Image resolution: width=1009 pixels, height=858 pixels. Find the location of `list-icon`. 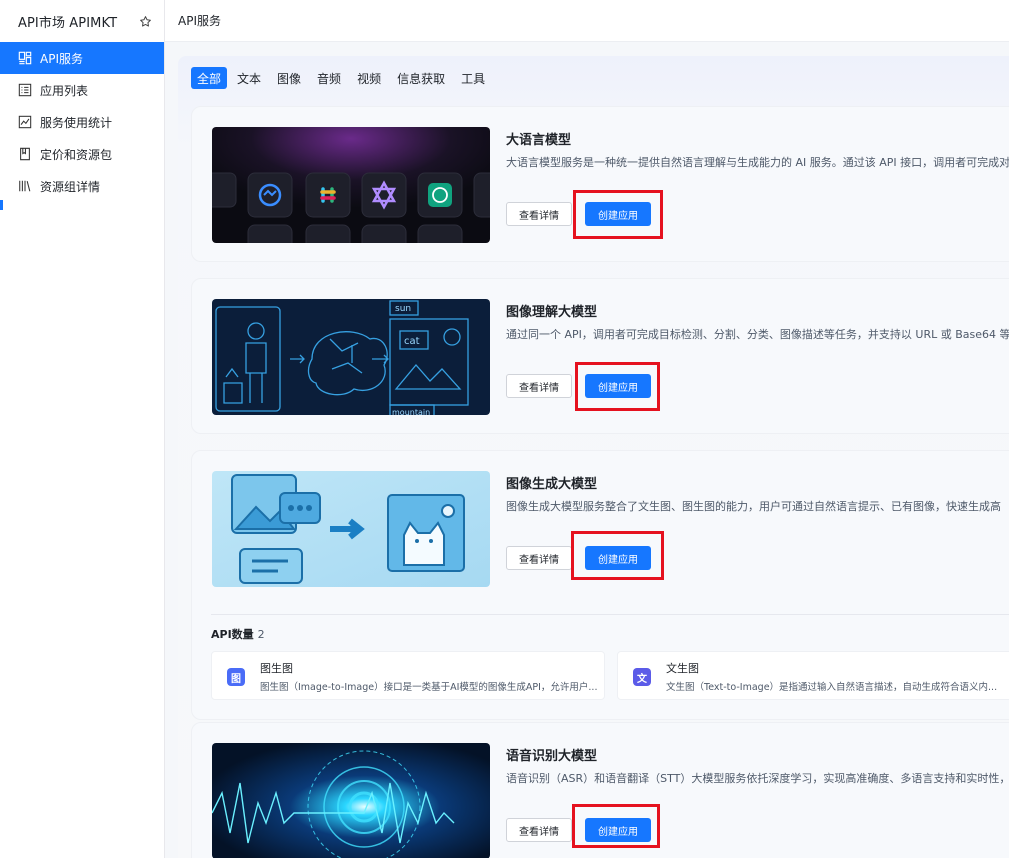

list-icon is located at coordinates (25, 90).